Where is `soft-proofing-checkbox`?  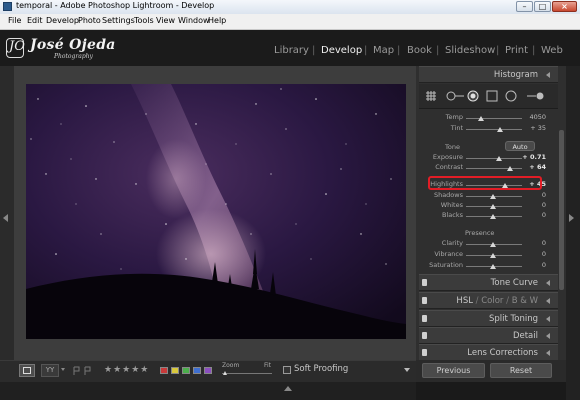 soft-proofing-checkbox is located at coordinates (287, 370).